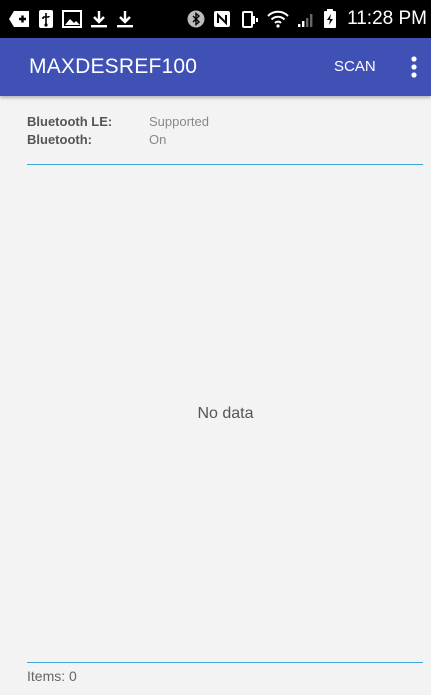  I want to click on empty-list-message: No data, so click(225, 413).